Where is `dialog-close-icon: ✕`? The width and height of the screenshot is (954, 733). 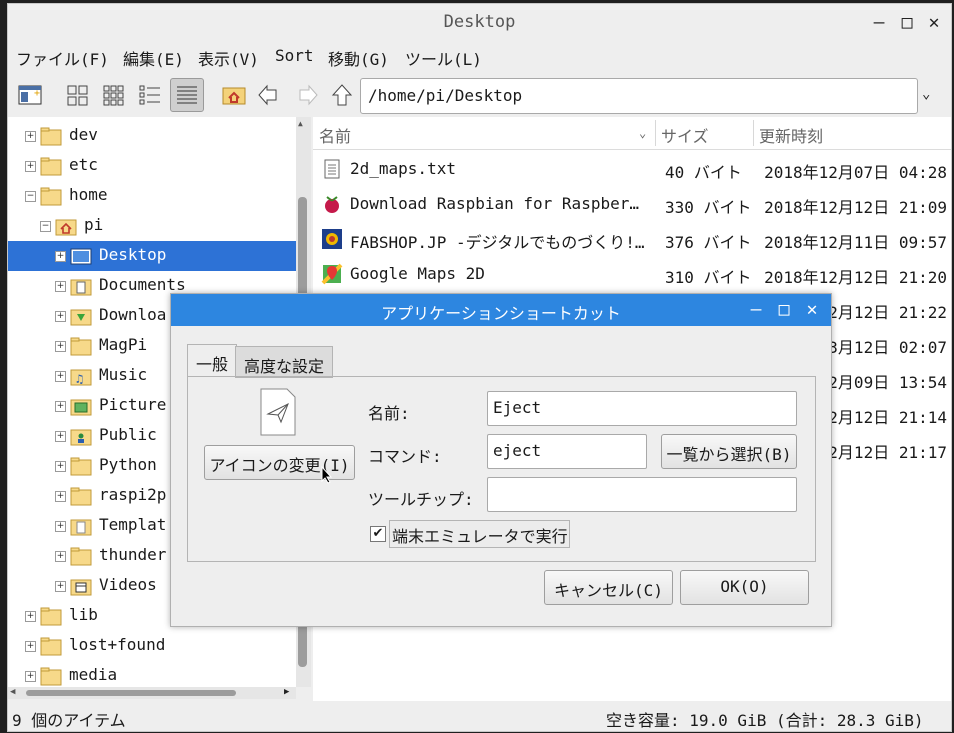 dialog-close-icon: ✕ is located at coordinates (812, 310).